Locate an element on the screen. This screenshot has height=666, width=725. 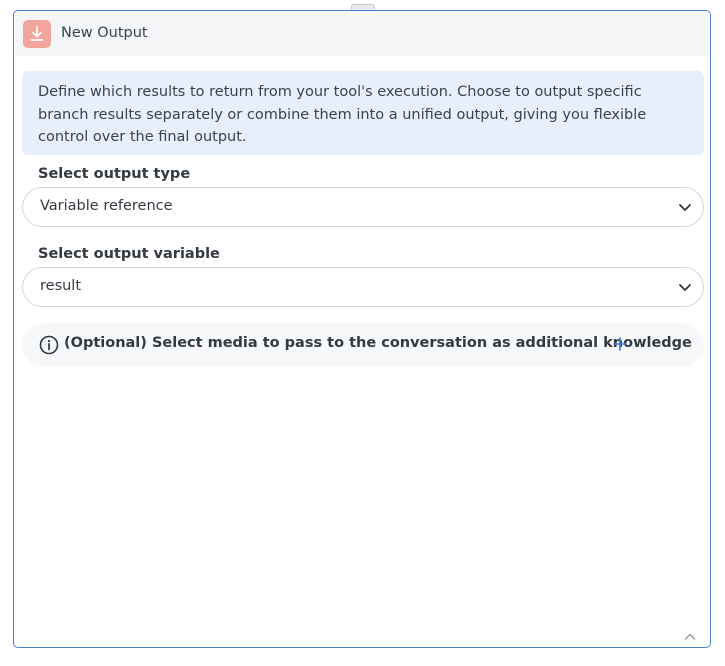
output-variable-select: result is located at coordinates (363, 287).